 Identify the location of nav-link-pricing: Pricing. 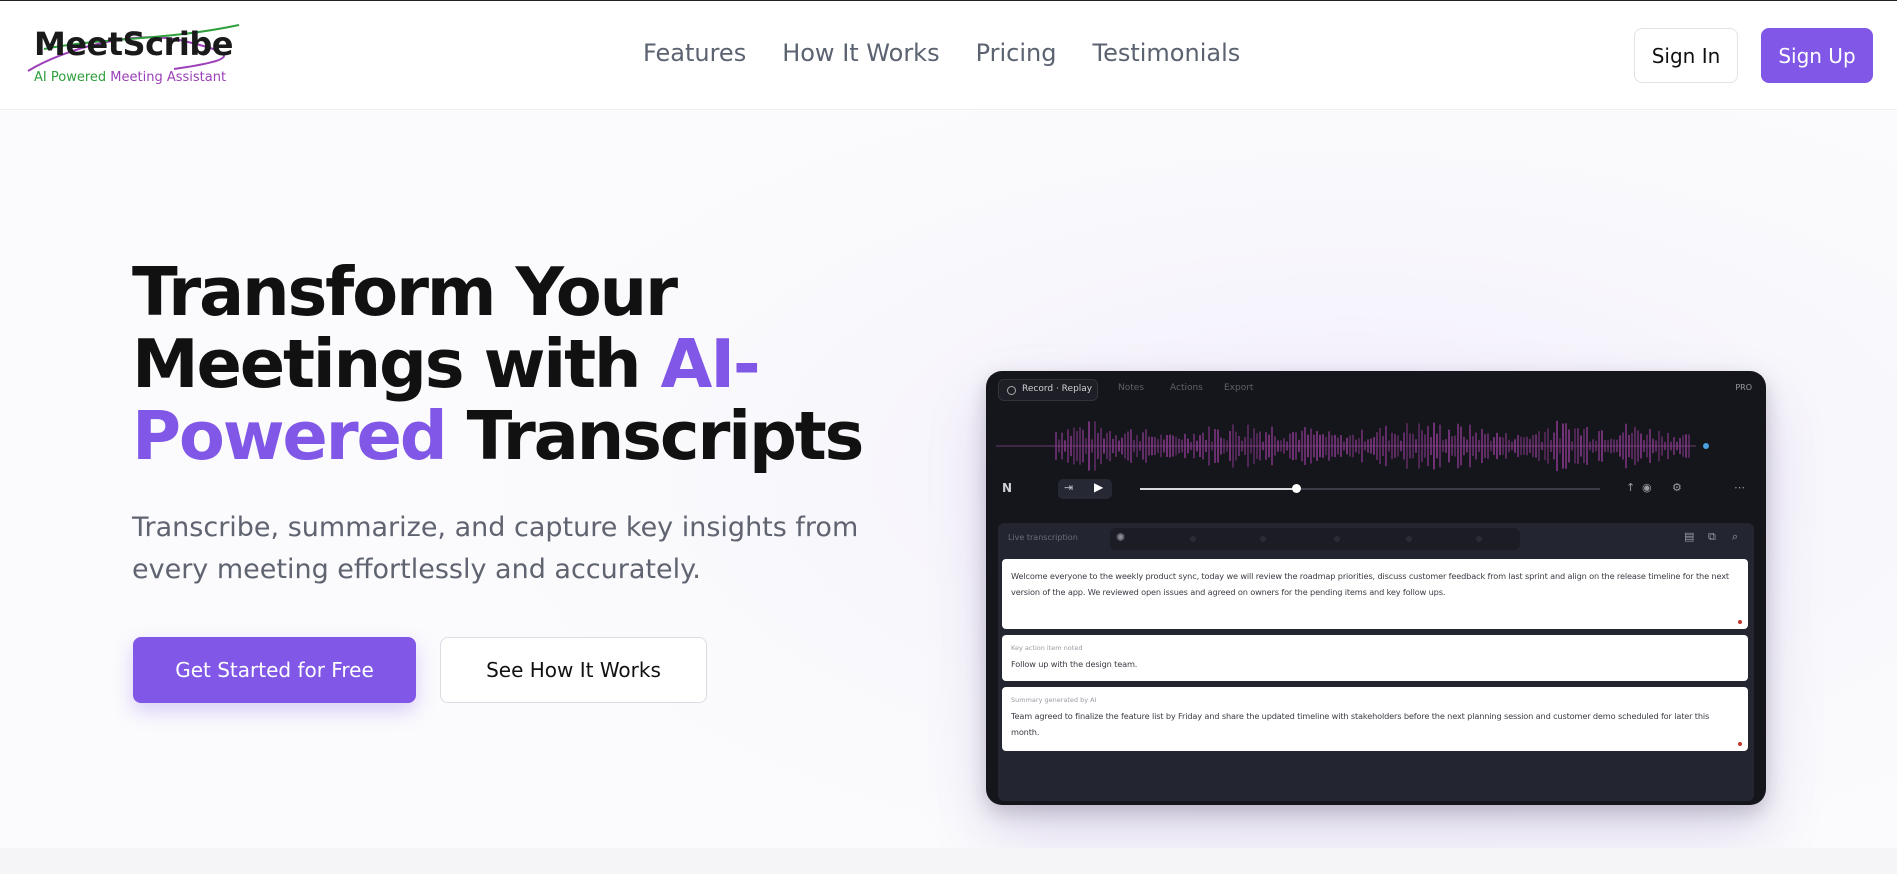
(1016, 53).